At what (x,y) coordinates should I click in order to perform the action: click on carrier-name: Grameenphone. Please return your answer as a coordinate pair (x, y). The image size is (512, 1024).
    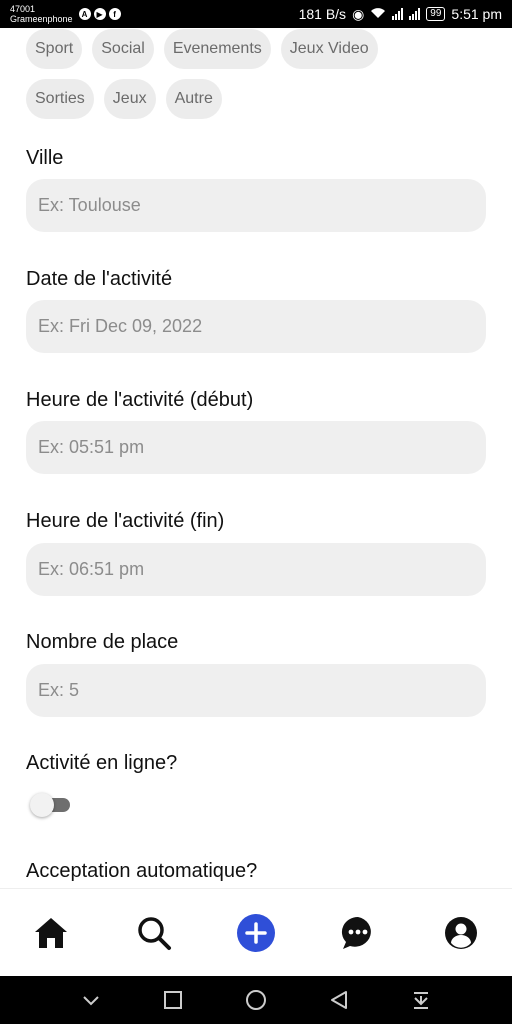
    Looking at the image, I should click on (41, 19).